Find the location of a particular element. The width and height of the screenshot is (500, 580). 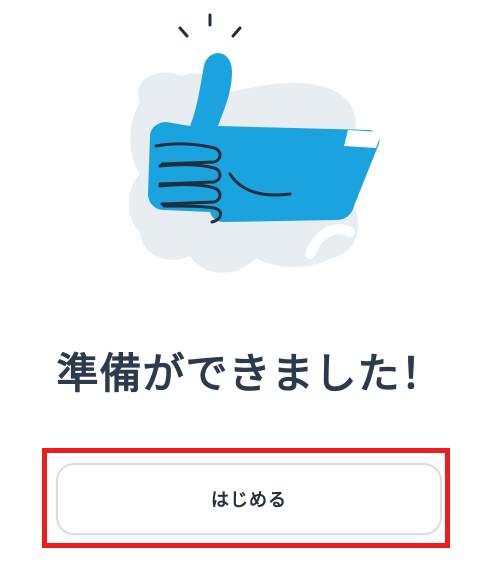

cuff is located at coordinates (363, 139).